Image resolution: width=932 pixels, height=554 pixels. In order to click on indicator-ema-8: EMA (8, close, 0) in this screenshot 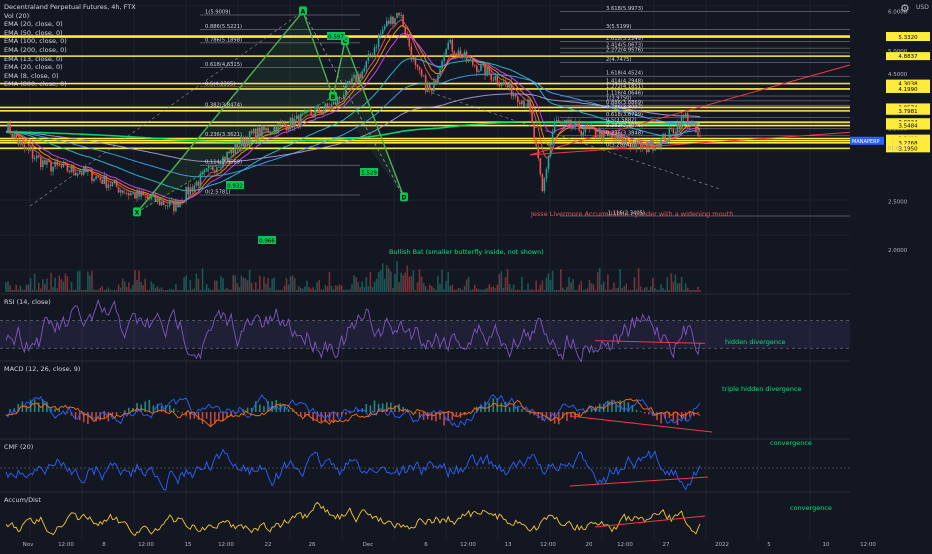, I will do `click(70, 76)`.